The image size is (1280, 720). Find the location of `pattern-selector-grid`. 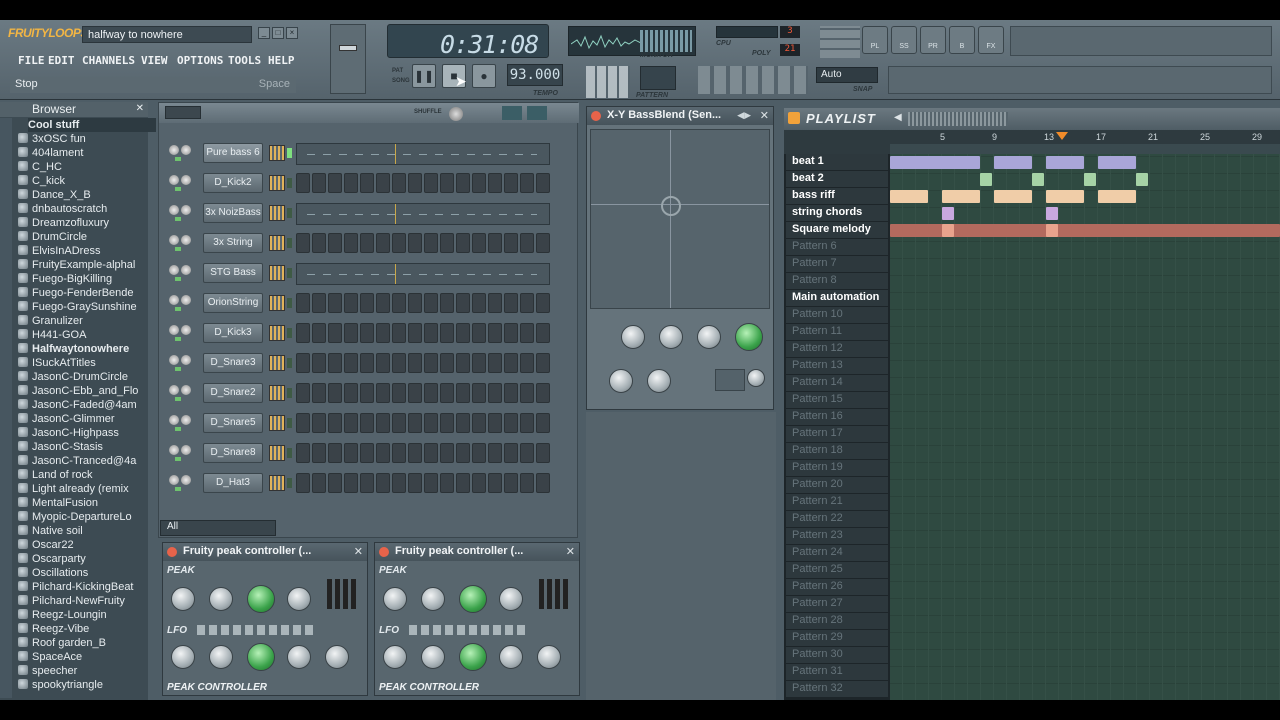

pattern-selector-grid is located at coordinates (608, 82).